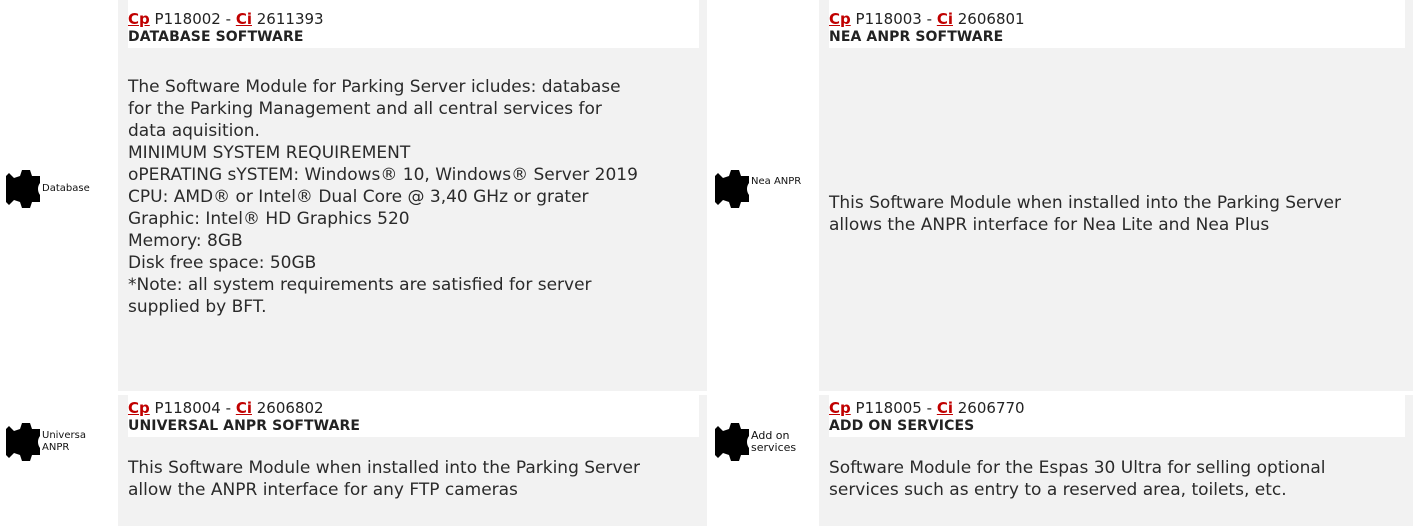 This screenshot has width=1413, height=526. I want to click on product-image: Add on services, so click(755, 442).